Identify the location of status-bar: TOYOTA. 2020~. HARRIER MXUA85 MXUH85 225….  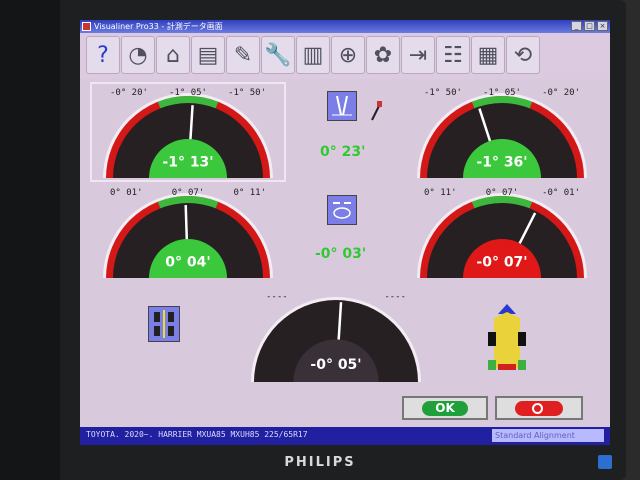
(345, 436).